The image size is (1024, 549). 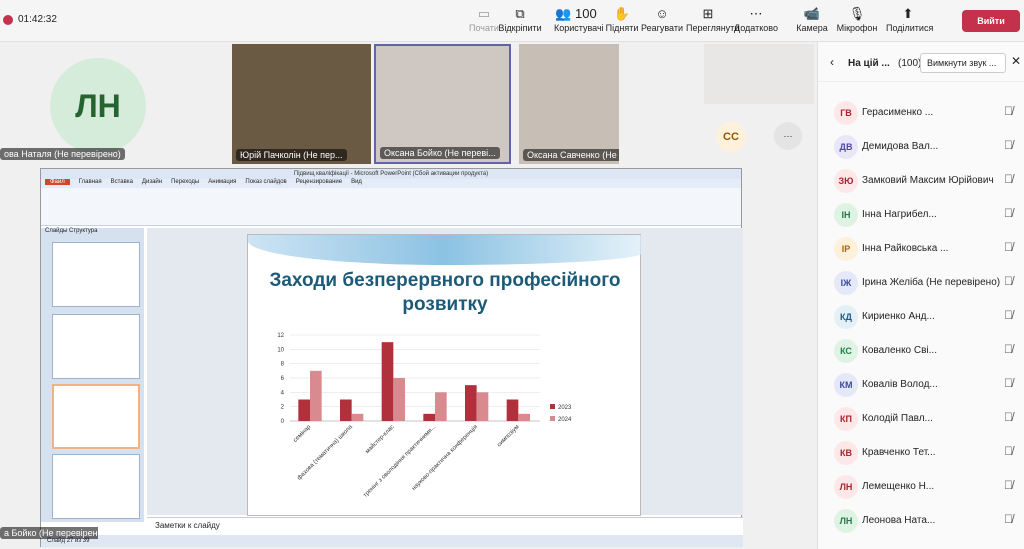 What do you see at coordinates (931, 282) in the screenshot?
I see `participant-name: Ірина Желіба (Не перевірено)` at bounding box center [931, 282].